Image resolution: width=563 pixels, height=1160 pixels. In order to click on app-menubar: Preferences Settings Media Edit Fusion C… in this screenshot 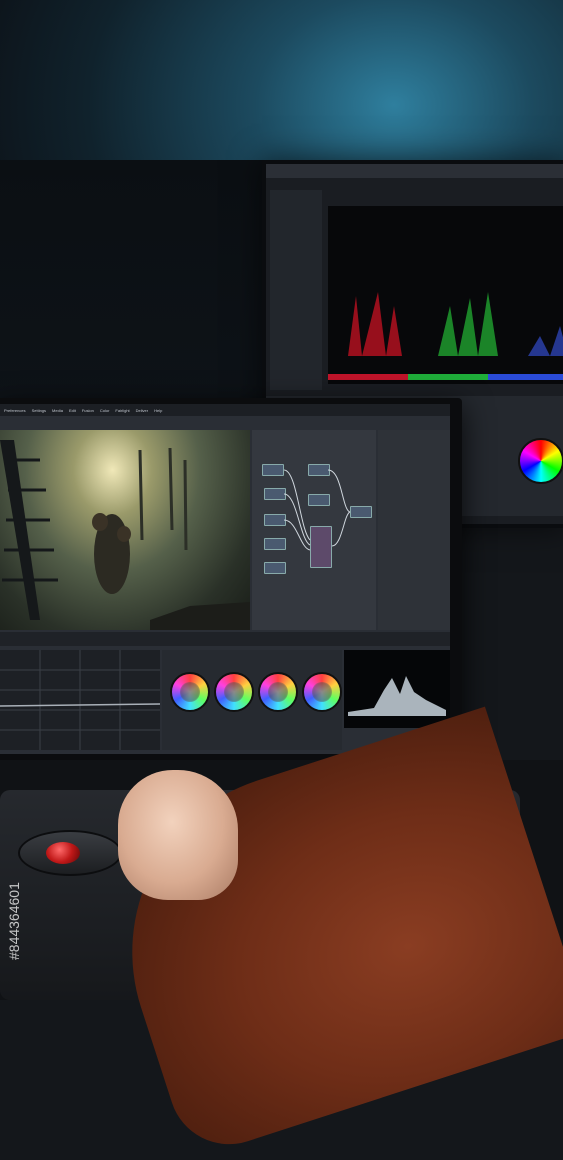, I will do `click(225, 410)`.